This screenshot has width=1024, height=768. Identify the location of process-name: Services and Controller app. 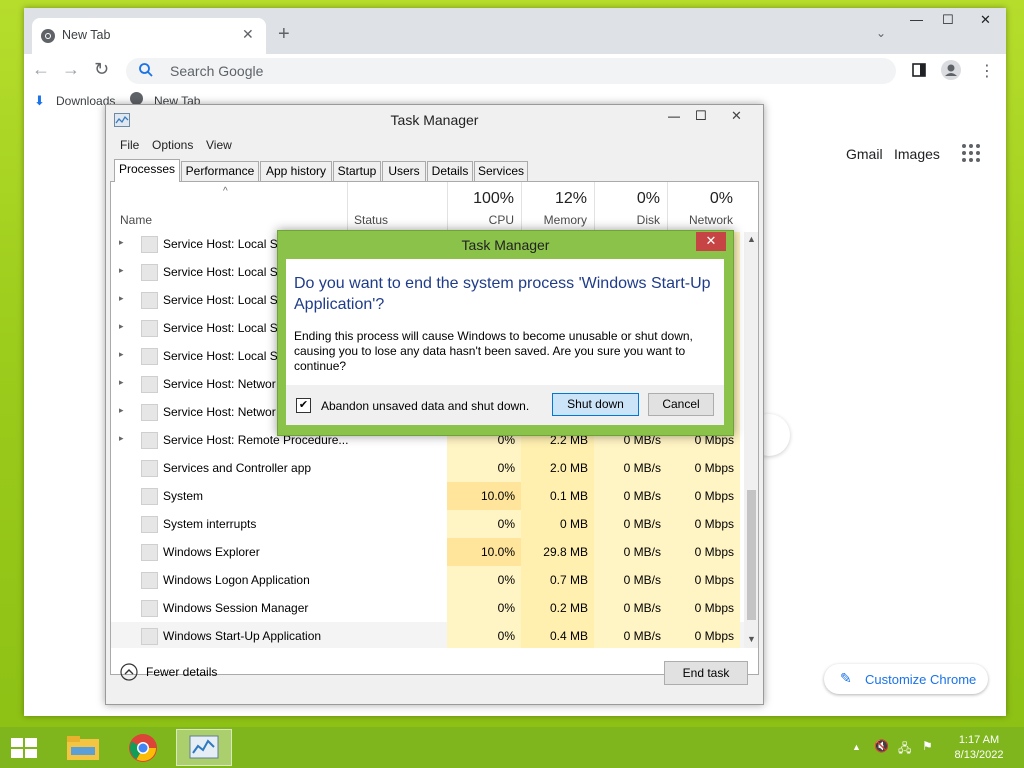
(237, 468).